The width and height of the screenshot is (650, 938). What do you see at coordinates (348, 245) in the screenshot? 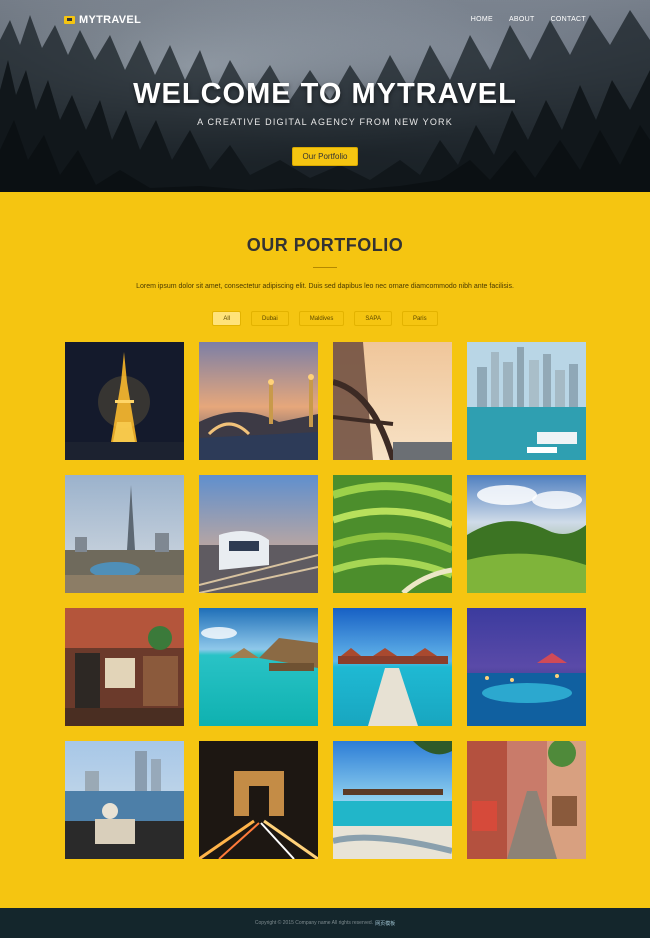
I see `section-title-bold: PORTFOLIO` at bounding box center [348, 245].